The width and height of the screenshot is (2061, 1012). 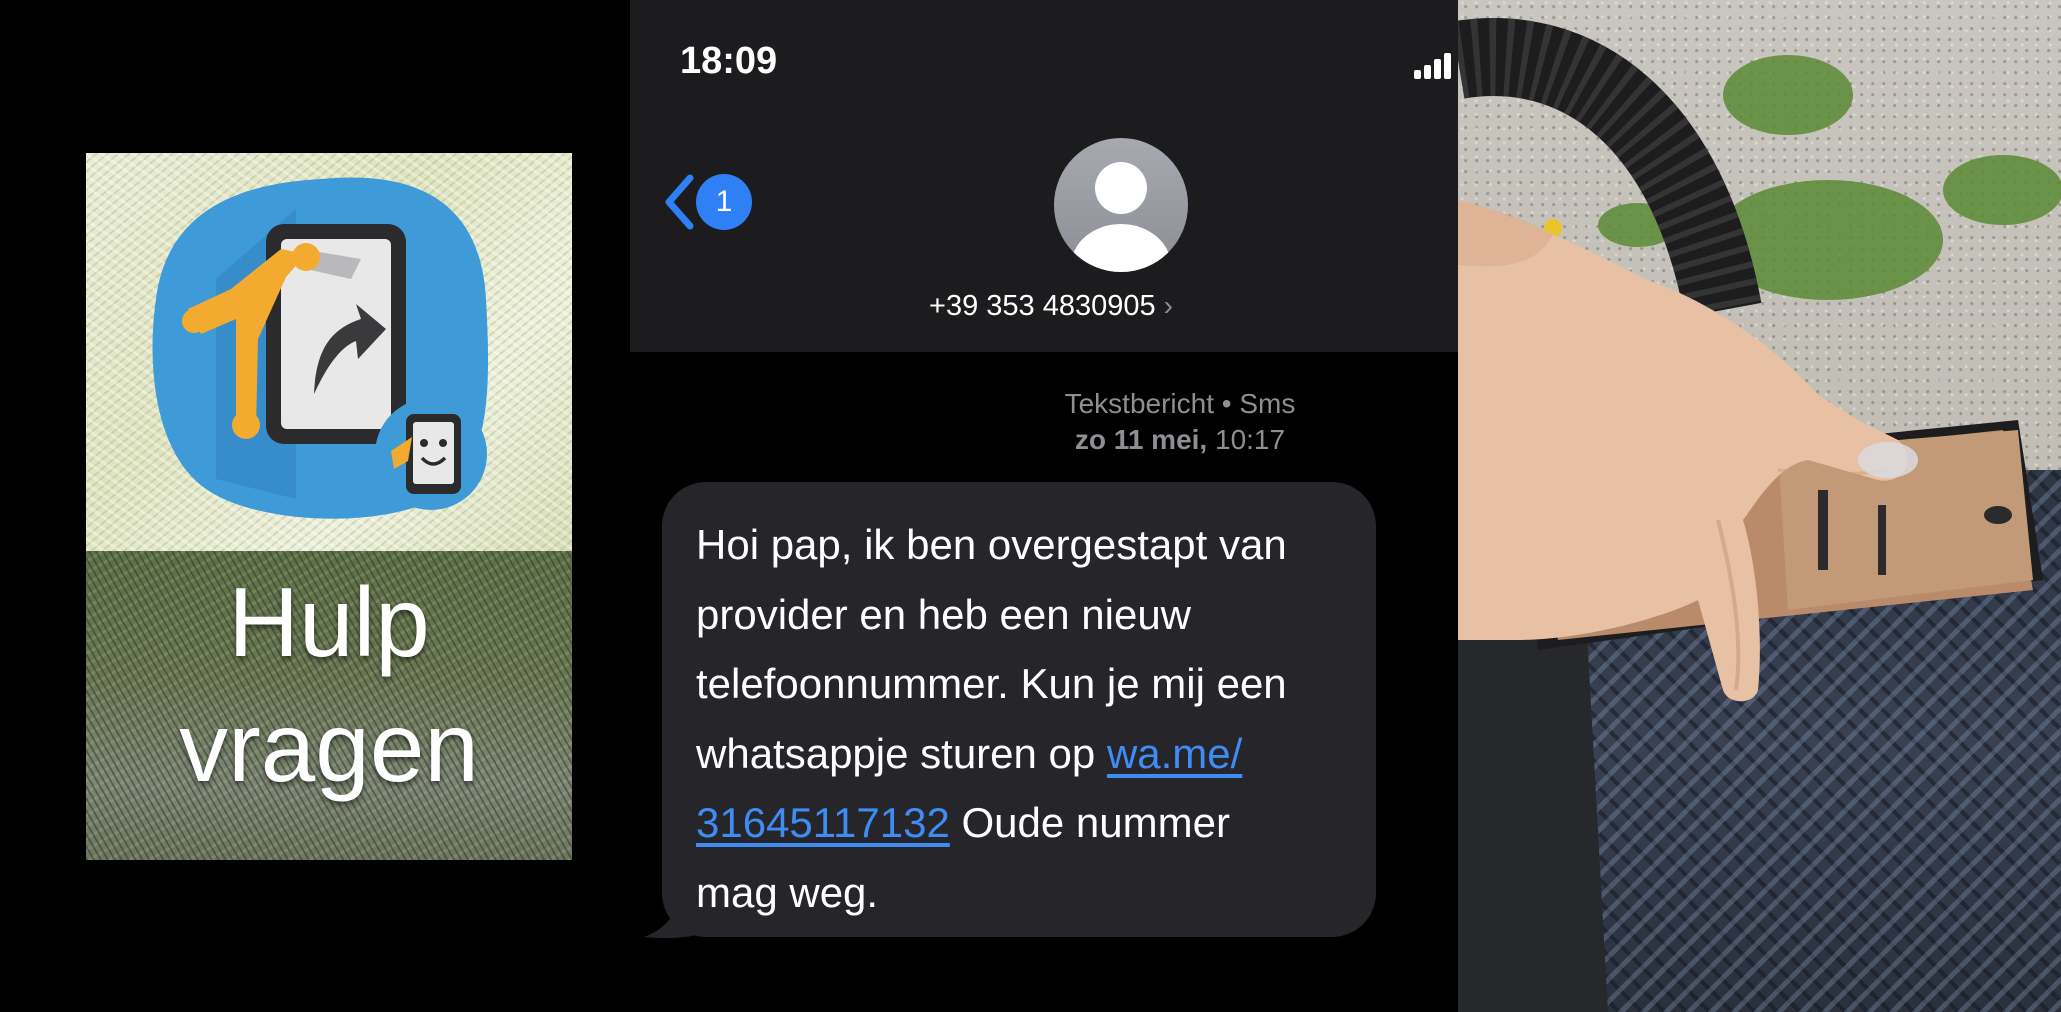 What do you see at coordinates (329, 622) in the screenshot?
I see `app-label-line-1: Hulp` at bounding box center [329, 622].